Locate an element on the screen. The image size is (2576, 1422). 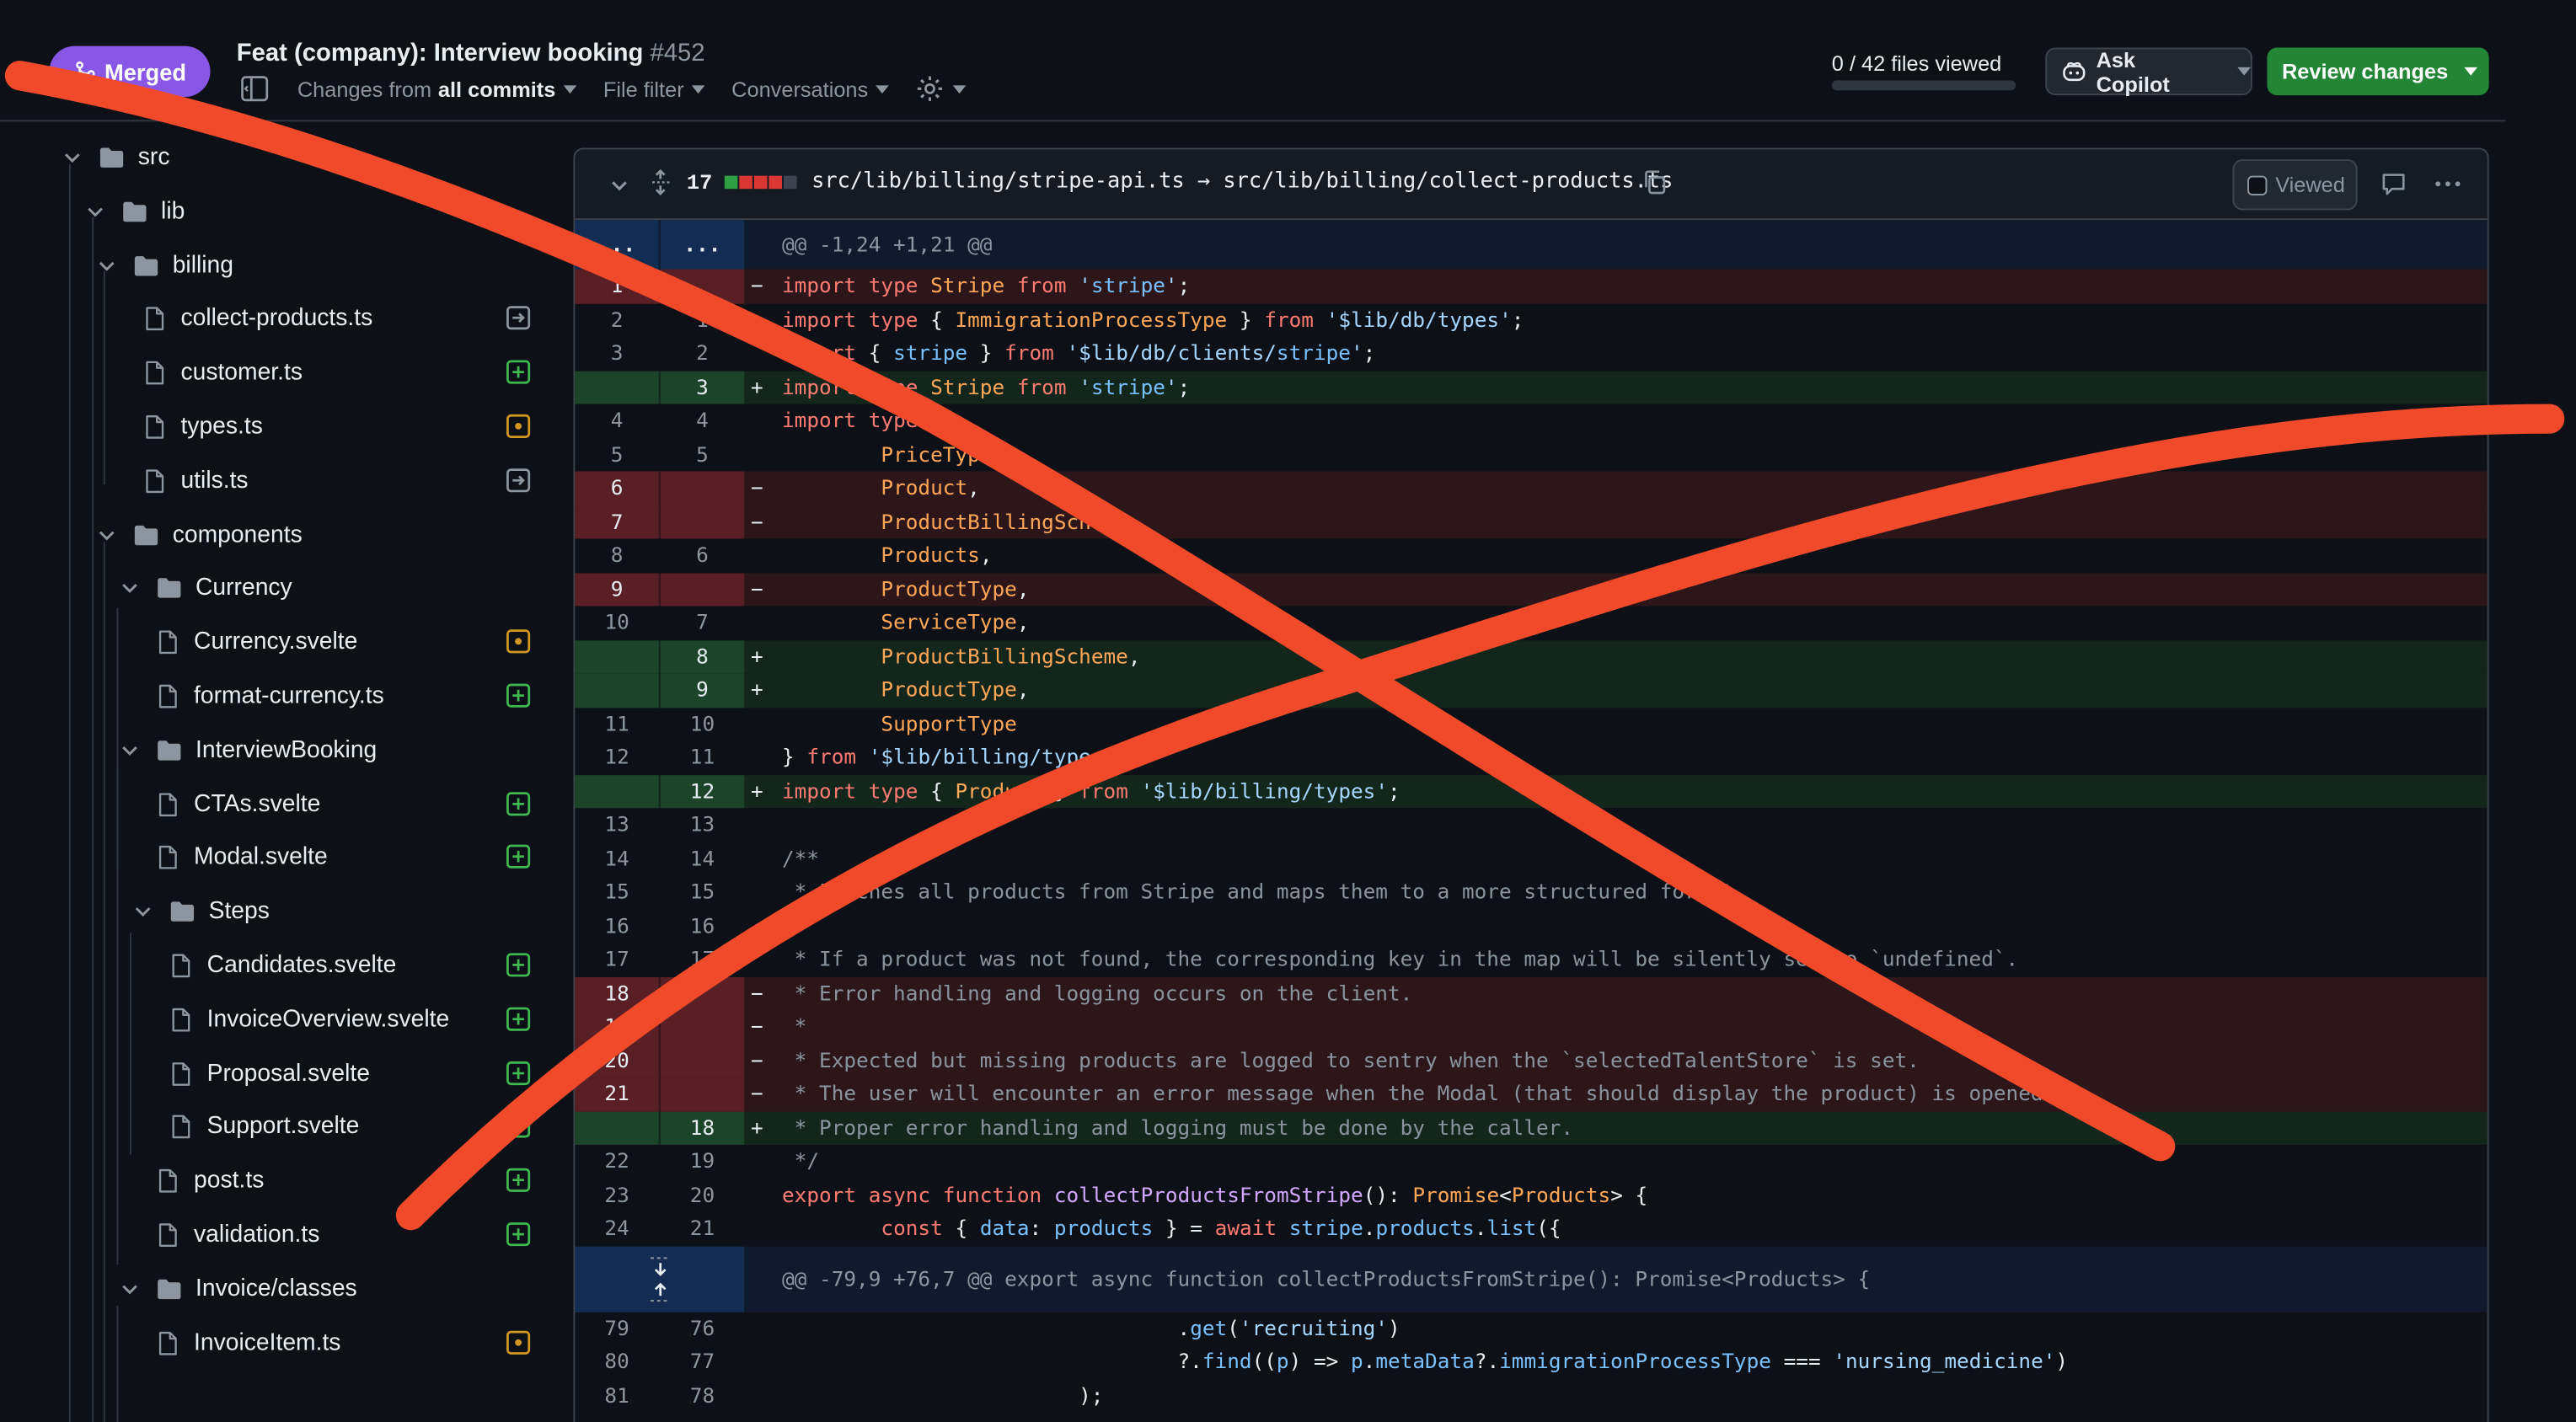
new-line-number: 6 is located at coordinates (703, 555).